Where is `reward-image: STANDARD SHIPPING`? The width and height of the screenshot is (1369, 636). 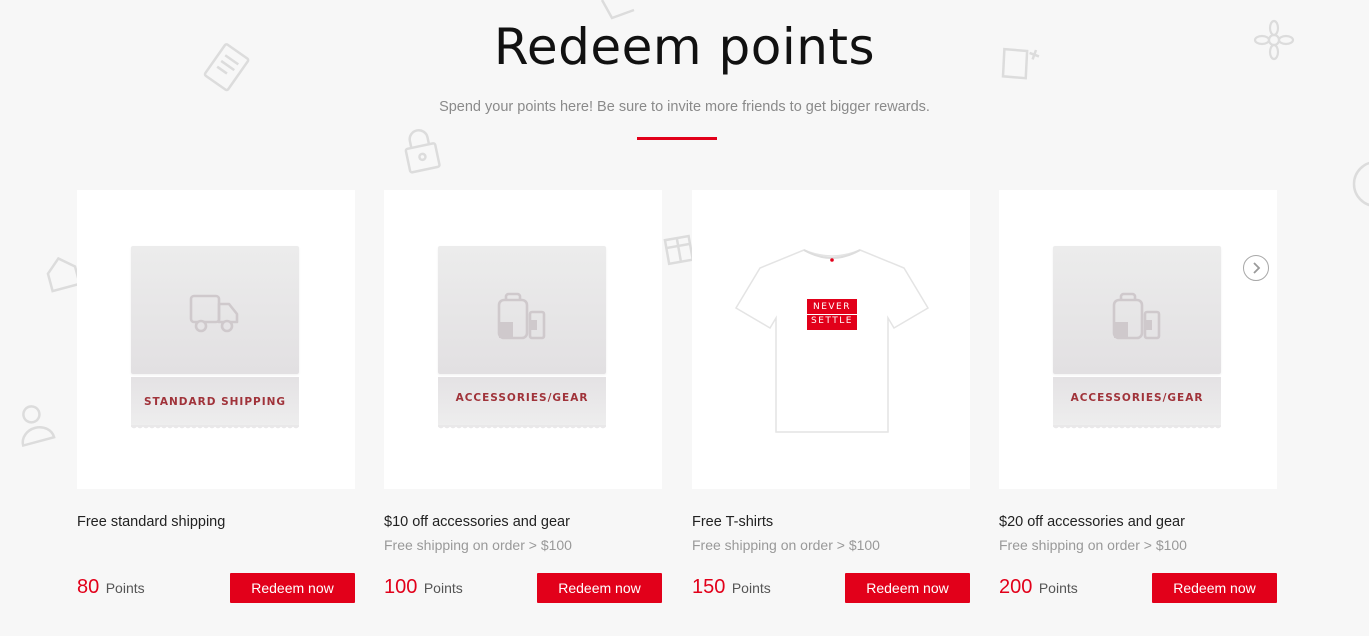 reward-image: STANDARD SHIPPING is located at coordinates (216, 339).